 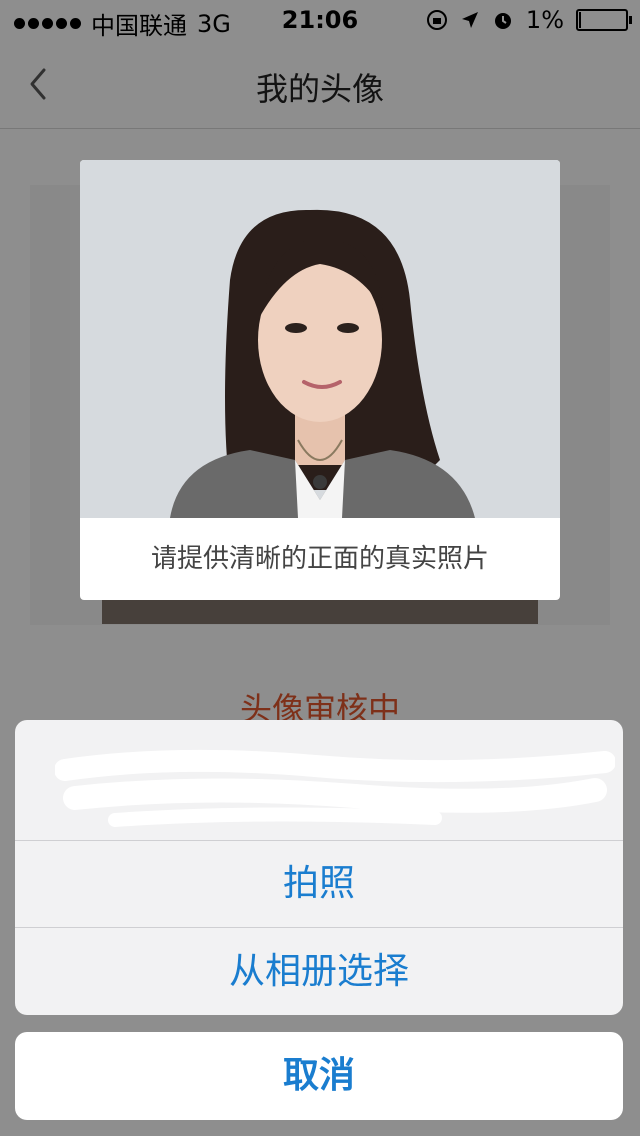 I want to click on take-photo-button: 拍照, so click(x=319, y=884).